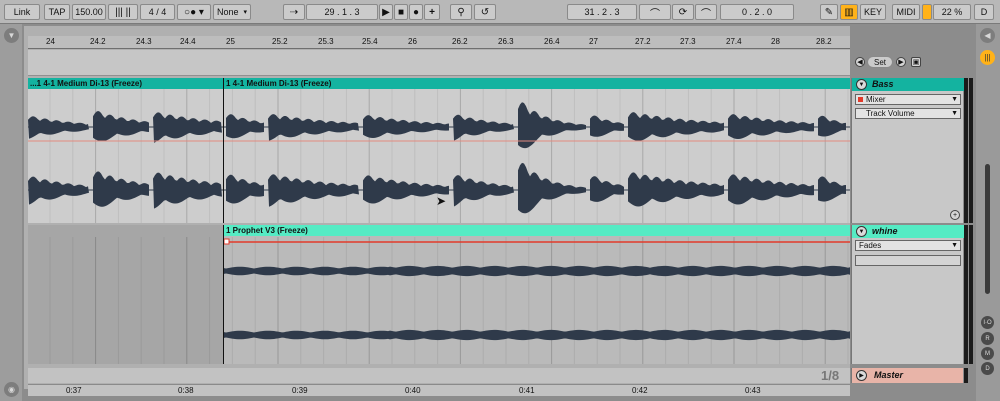 The image size is (1000, 401). I want to click on clip-title: ...1 4-1 Medium Di-13 (Freeze), so click(125, 83).